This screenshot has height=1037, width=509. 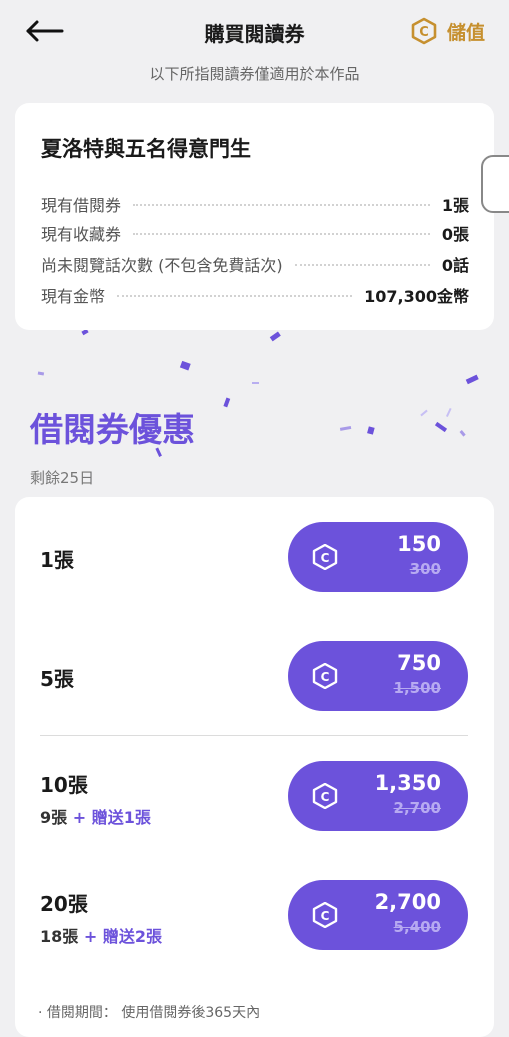 What do you see at coordinates (254, 915) in the screenshot?
I see `offer-row: 20張 18張 + 贈送2張 C 2,700 5,400` at bounding box center [254, 915].